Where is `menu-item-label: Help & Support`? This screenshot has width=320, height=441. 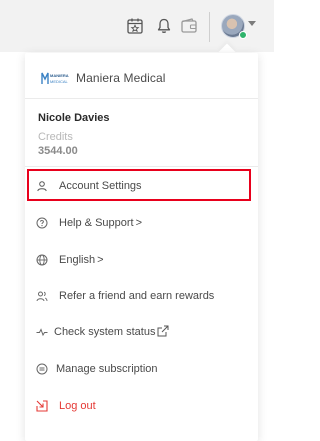
menu-item-label: Help & Support is located at coordinates (96, 223).